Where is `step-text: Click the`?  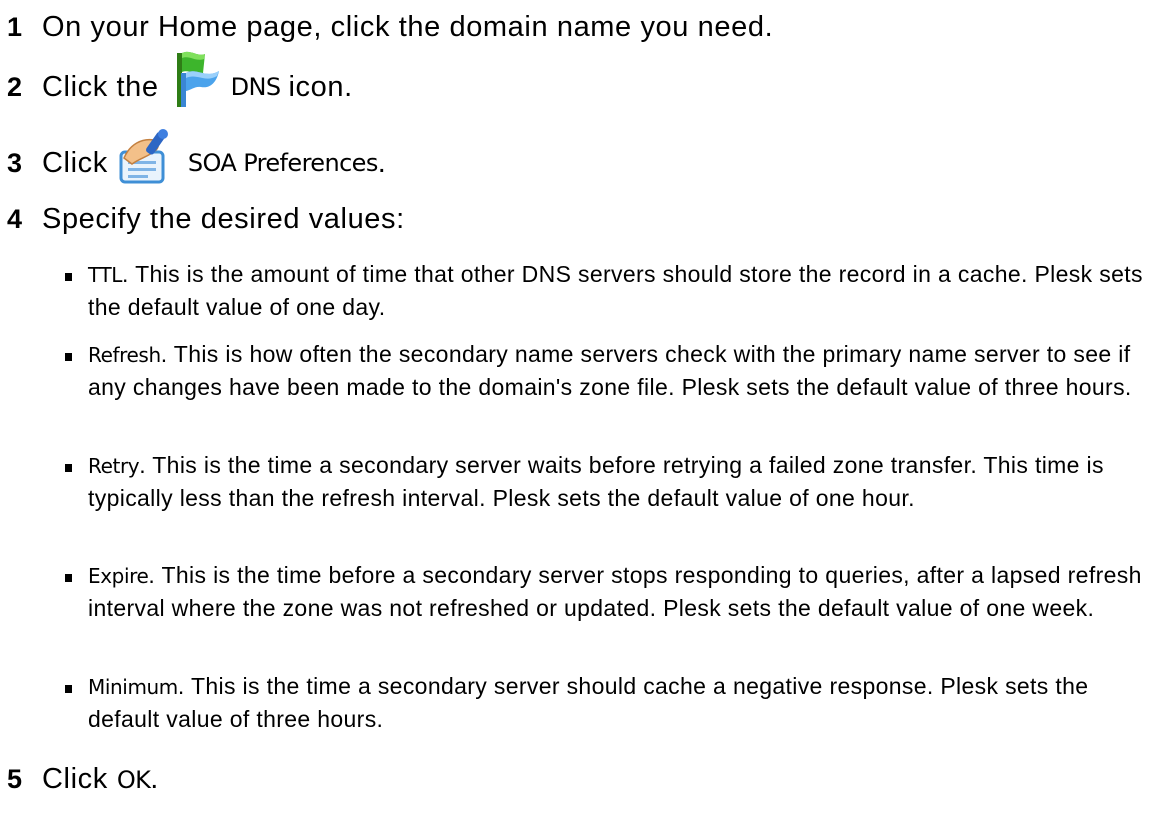 step-text: Click the is located at coordinates (100, 86).